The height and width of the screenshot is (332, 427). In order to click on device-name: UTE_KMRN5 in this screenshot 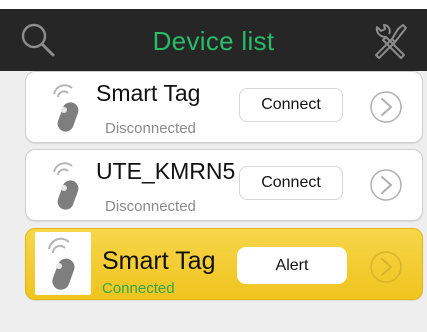, I will do `click(166, 171)`.